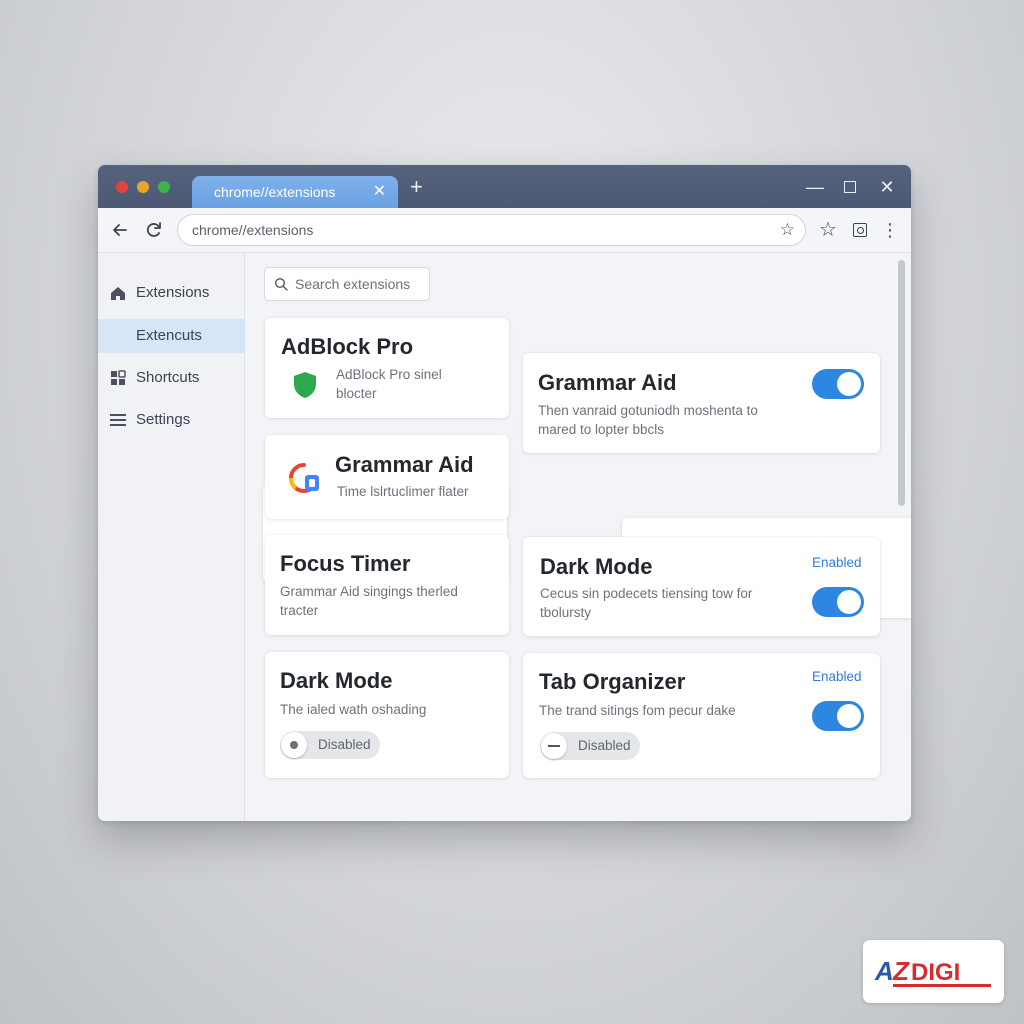 The width and height of the screenshot is (1024, 1024). I want to click on card-title: Focus Timer, so click(345, 563).